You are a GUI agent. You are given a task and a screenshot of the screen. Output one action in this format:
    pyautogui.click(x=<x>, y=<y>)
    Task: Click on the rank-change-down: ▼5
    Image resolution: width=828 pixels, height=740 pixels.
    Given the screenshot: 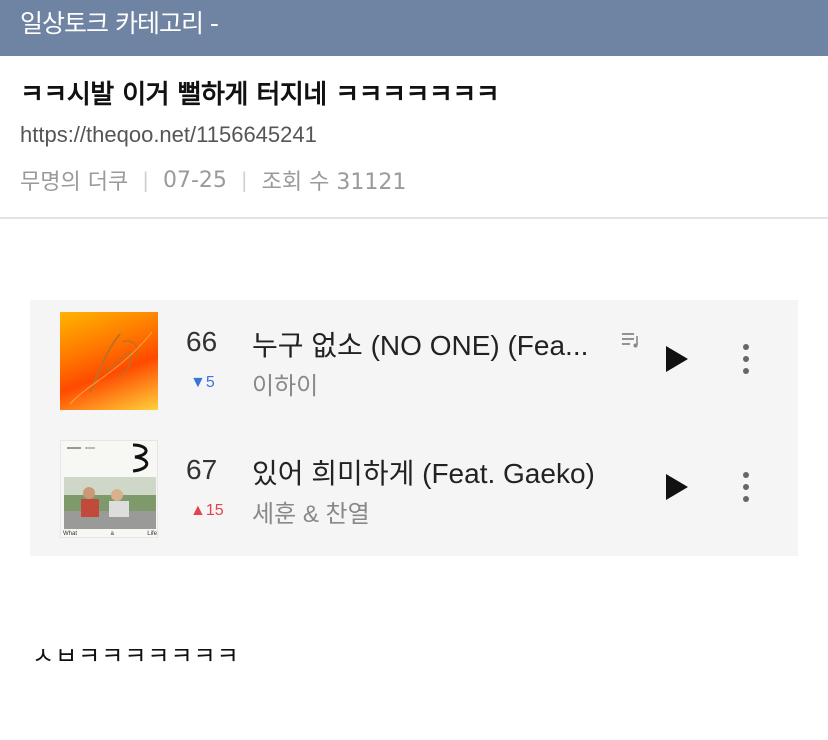 What is the action you would take?
    pyautogui.click(x=202, y=382)
    